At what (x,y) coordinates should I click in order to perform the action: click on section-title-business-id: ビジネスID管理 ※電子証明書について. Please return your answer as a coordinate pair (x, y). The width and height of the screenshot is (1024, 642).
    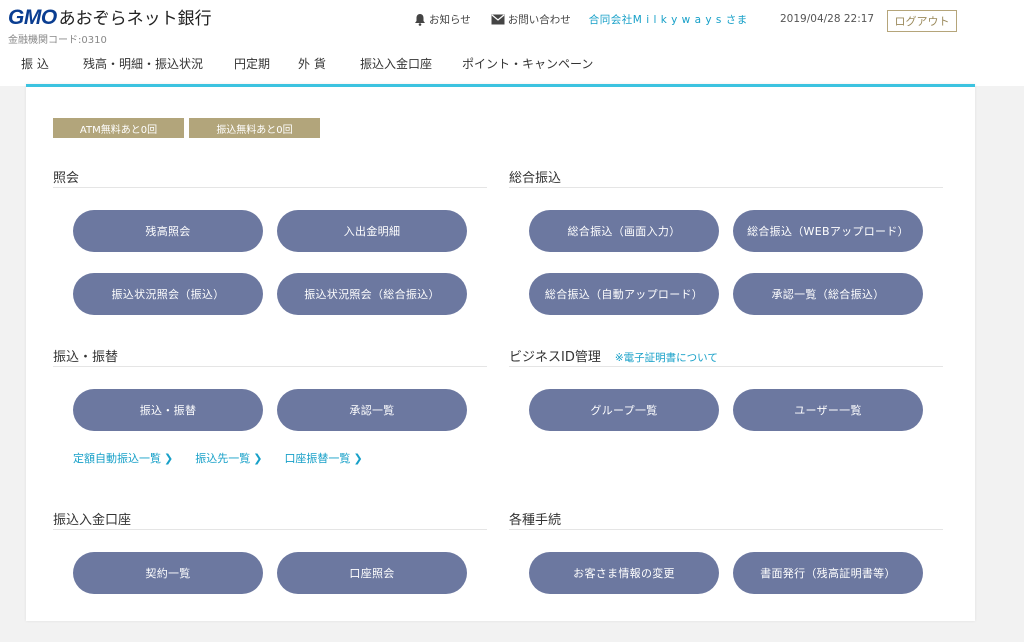
    Looking at the image, I should click on (613, 355).